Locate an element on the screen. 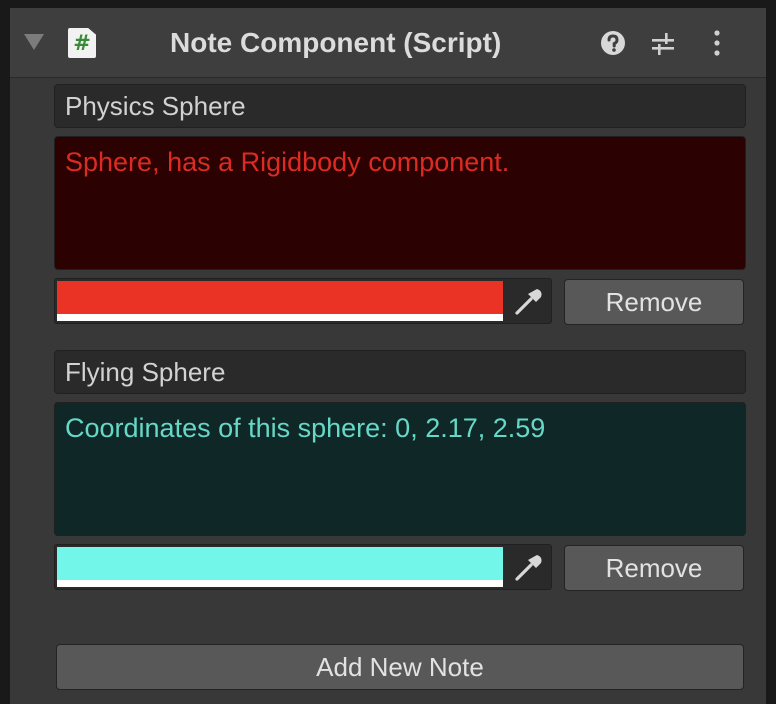 This screenshot has height=704, width=776. note-name-field: Flying Sphere is located at coordinates (400, 372).